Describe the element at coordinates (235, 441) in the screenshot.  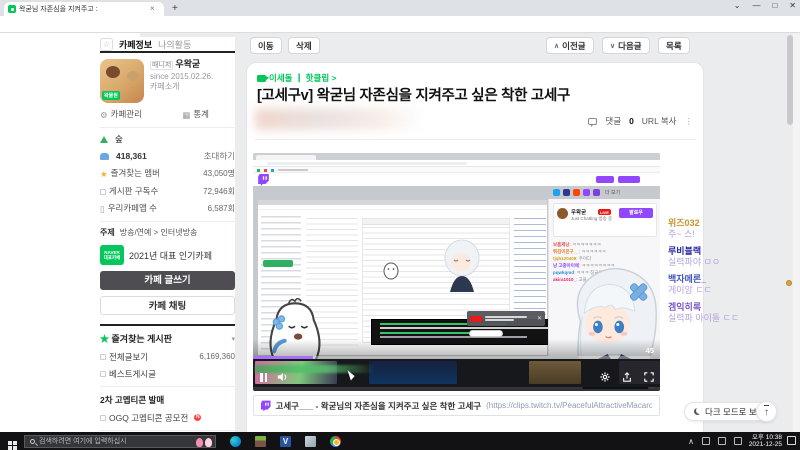
I see `edge-icon` at that location.